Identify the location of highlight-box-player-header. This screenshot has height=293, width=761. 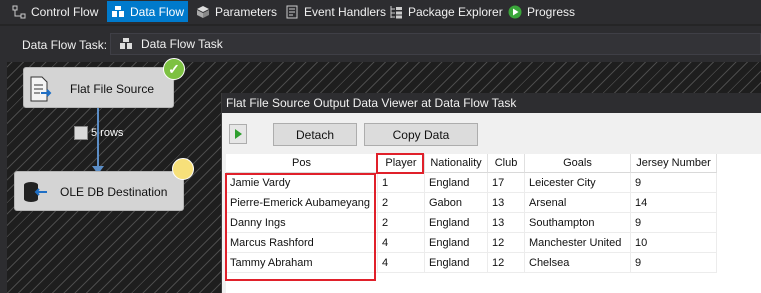
(400, 163).